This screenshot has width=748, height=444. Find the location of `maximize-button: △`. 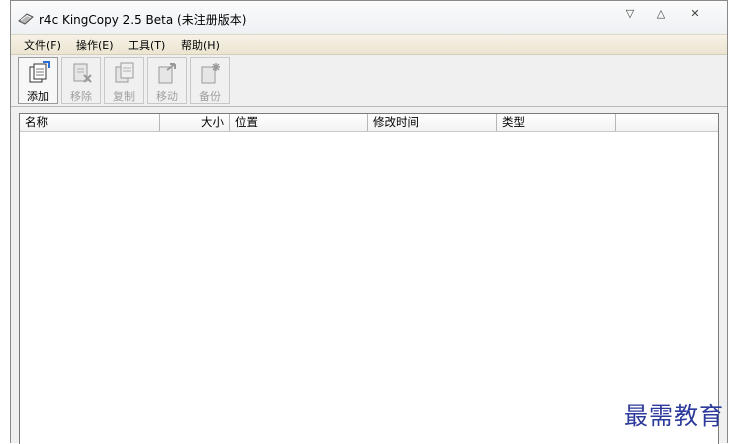

maximize-button: △ is located at coordinates (661, 13).